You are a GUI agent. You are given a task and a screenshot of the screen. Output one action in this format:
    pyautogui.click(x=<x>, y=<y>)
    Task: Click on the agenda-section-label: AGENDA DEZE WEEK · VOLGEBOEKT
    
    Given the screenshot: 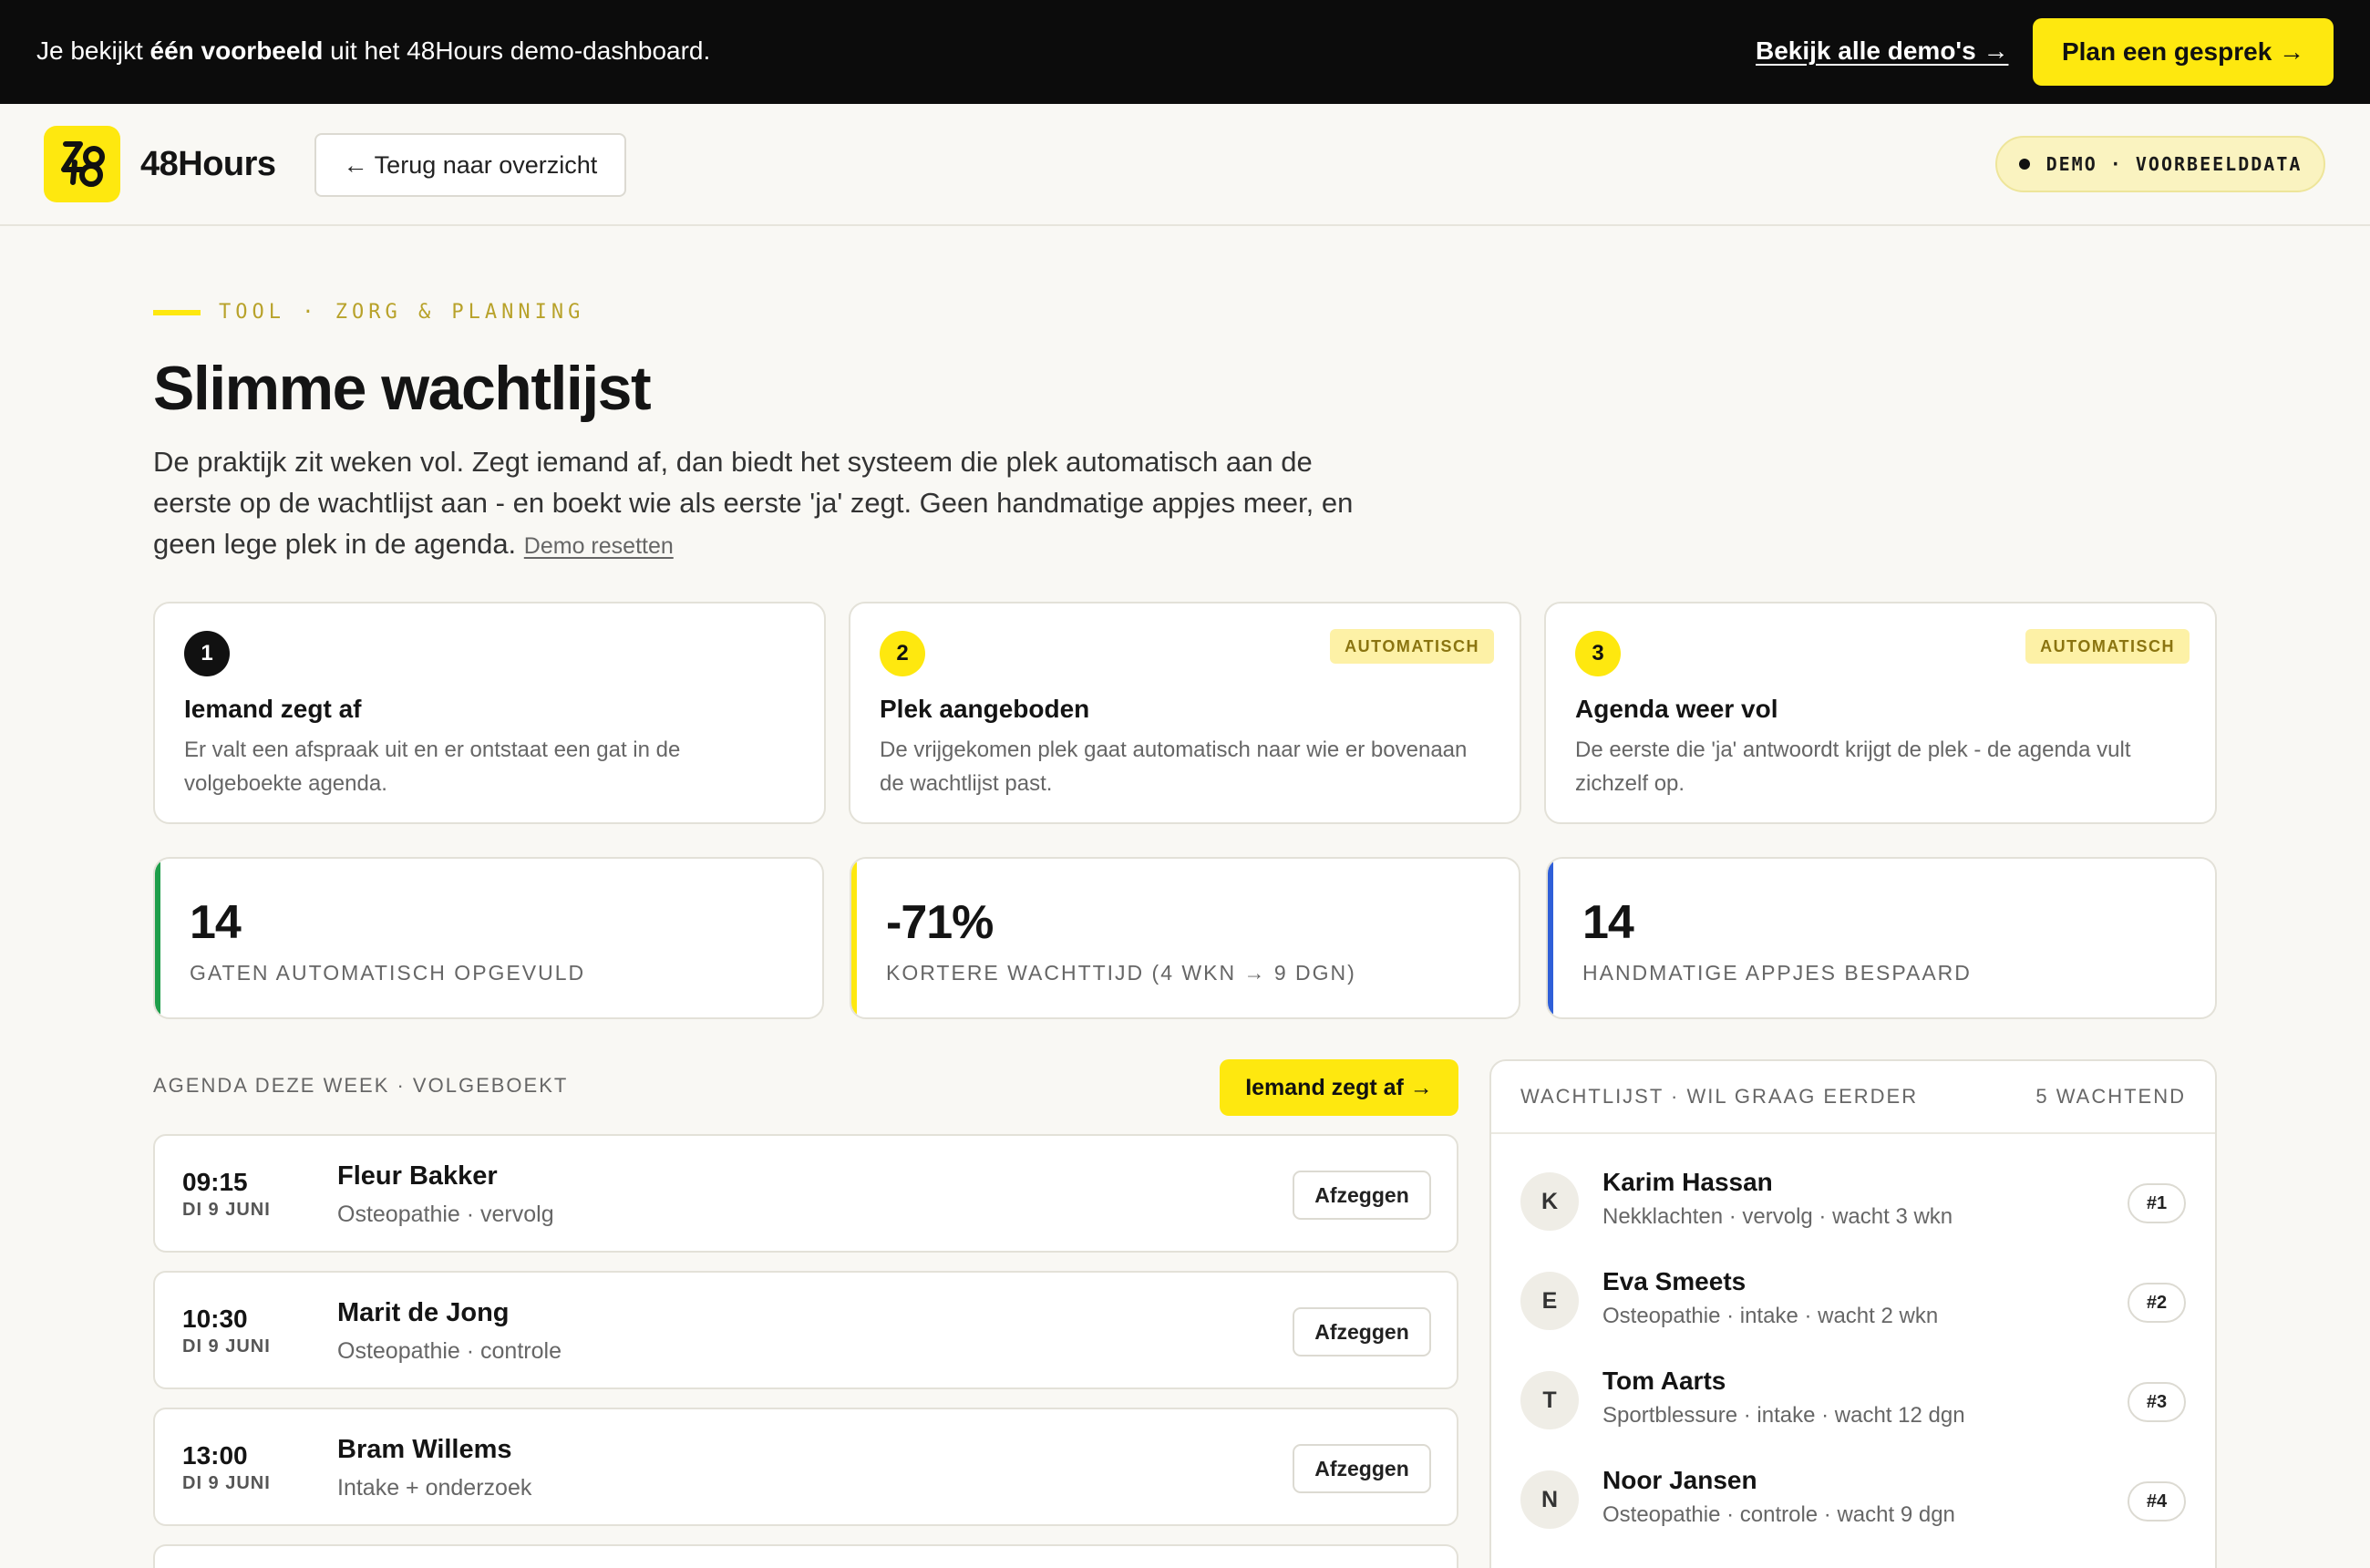 What is the action you would take?
    pyautogui.click(x=361, y=1085)
    